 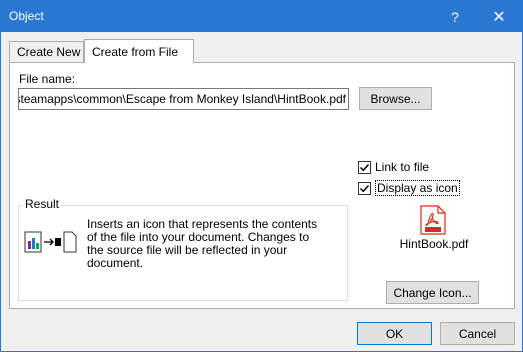 I want to click on close-icon: ✕, so click(x=499, y=17).